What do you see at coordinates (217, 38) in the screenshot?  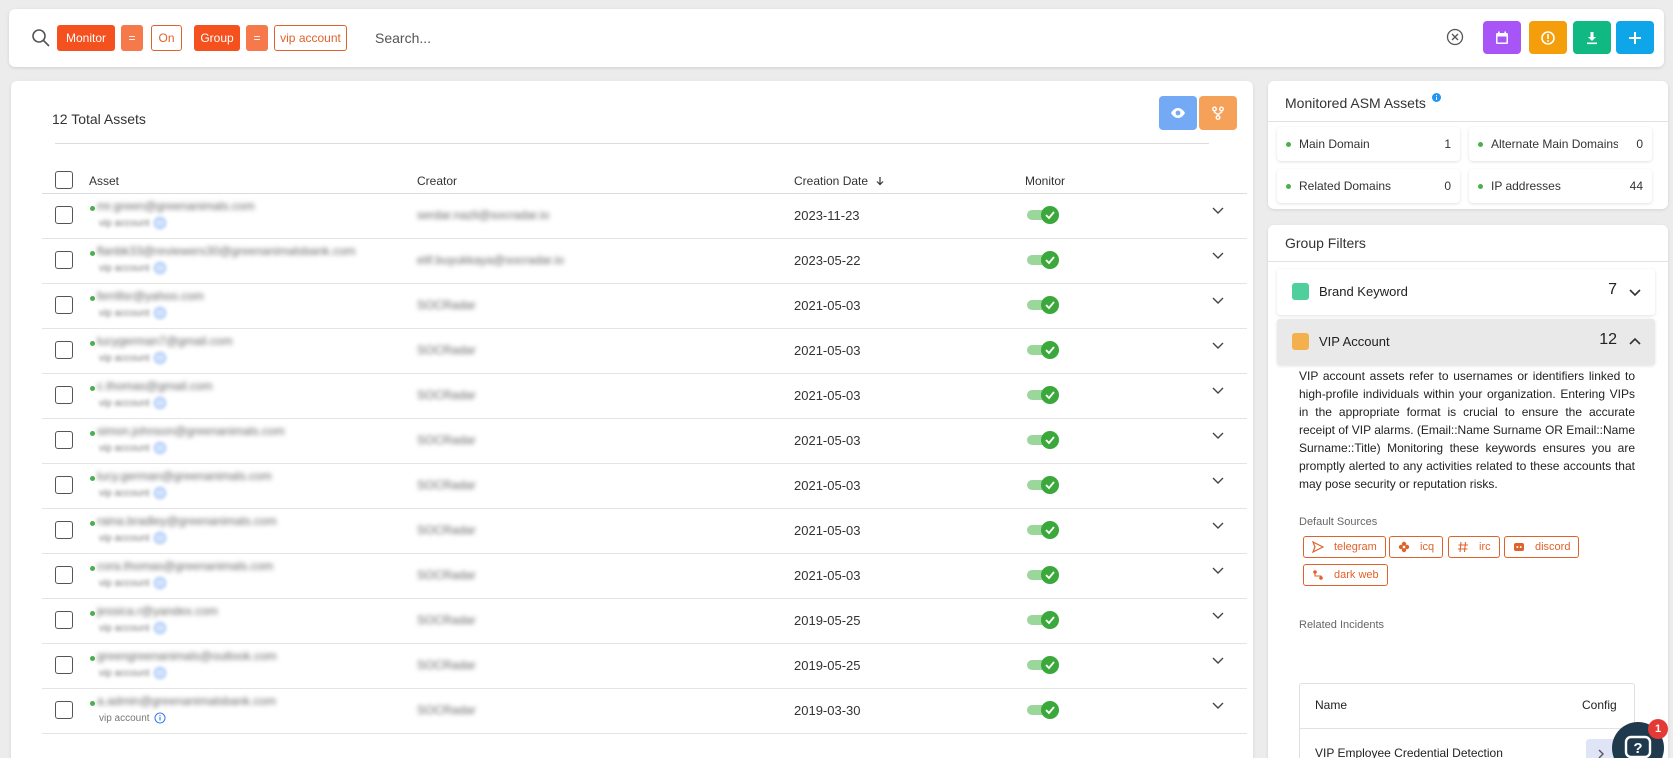 I see `filter-chip-group: Group` at bounding box center [217, 38].